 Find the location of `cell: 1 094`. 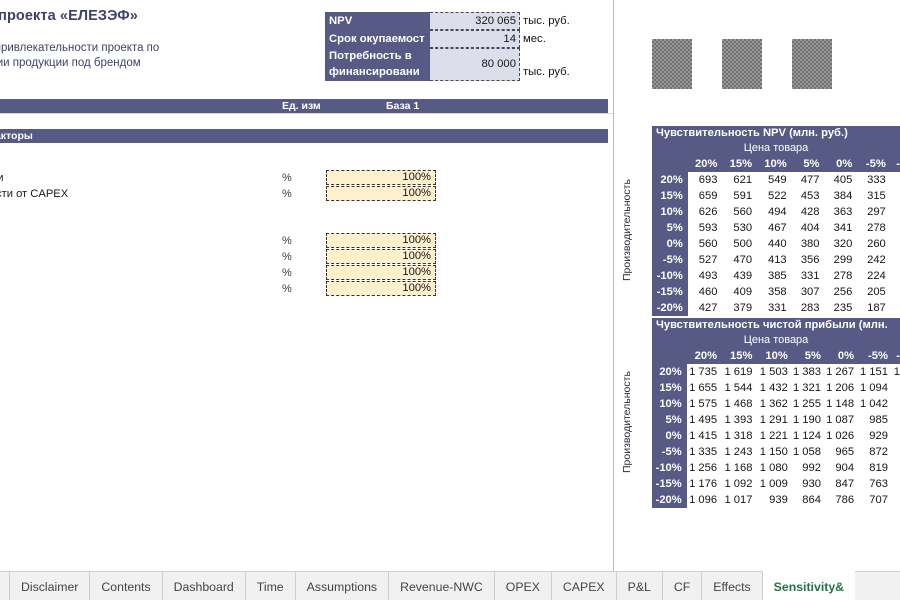

cell: 1 094 is located at coordinates (876, 388).